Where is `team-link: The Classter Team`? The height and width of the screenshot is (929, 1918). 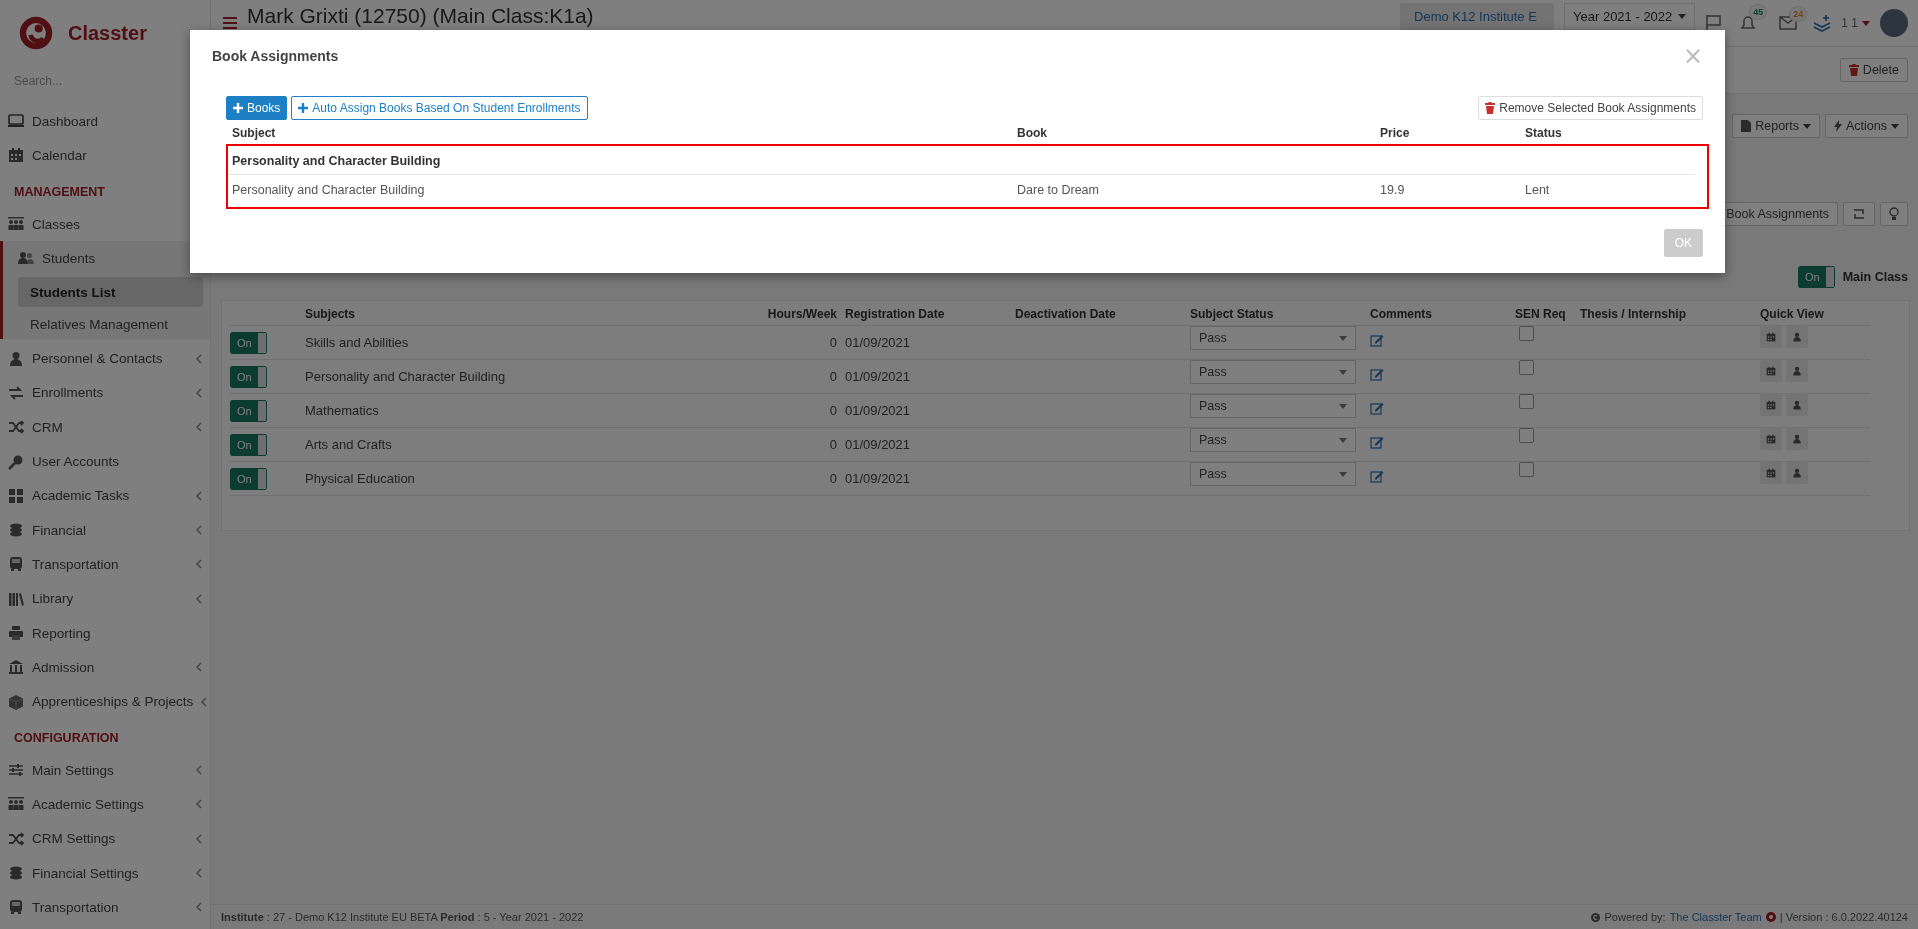
team-link: The Classter Team is located at coordinates (1715, 917).